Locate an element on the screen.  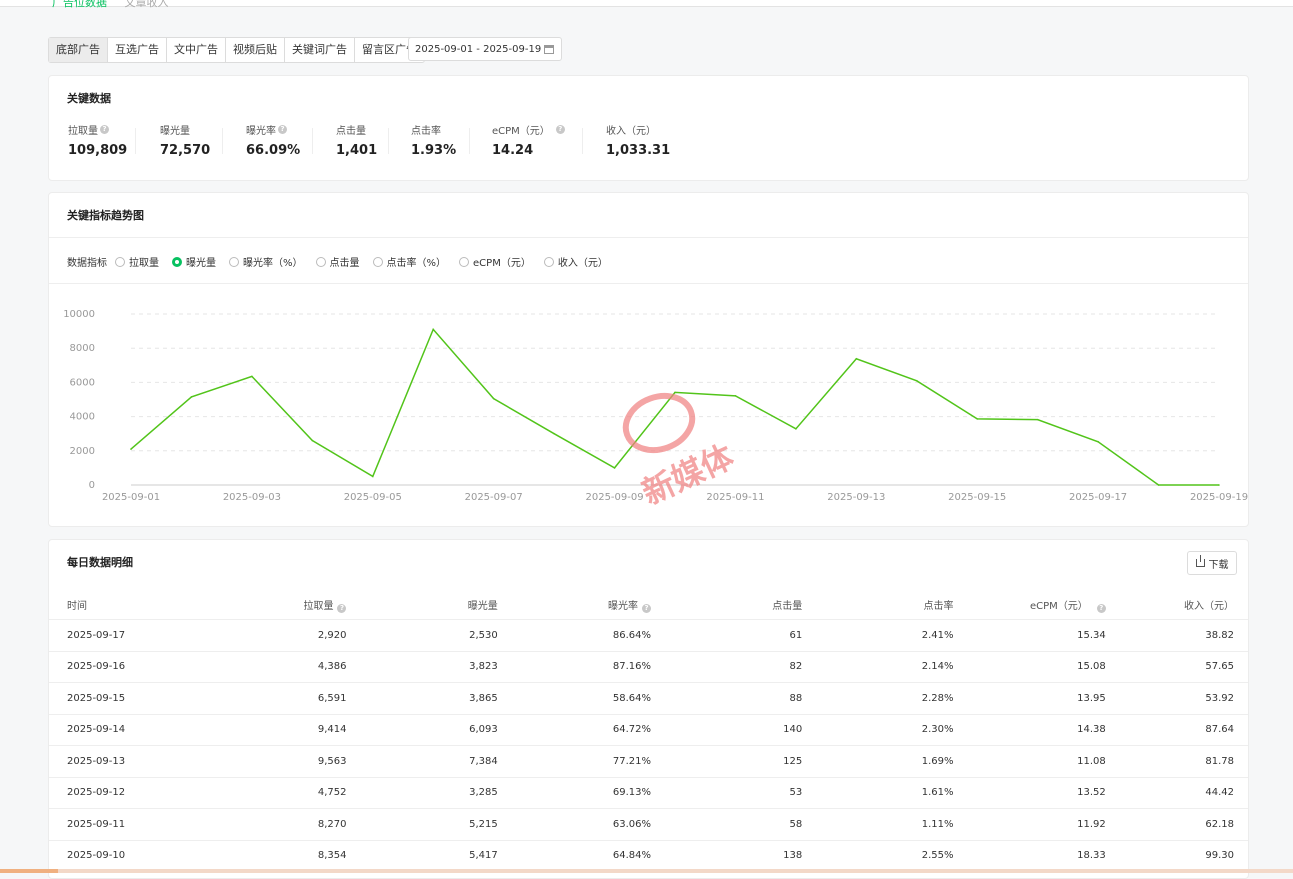
column-header-exposure-rate: 曝光率? is located at coordinates (574, 605).